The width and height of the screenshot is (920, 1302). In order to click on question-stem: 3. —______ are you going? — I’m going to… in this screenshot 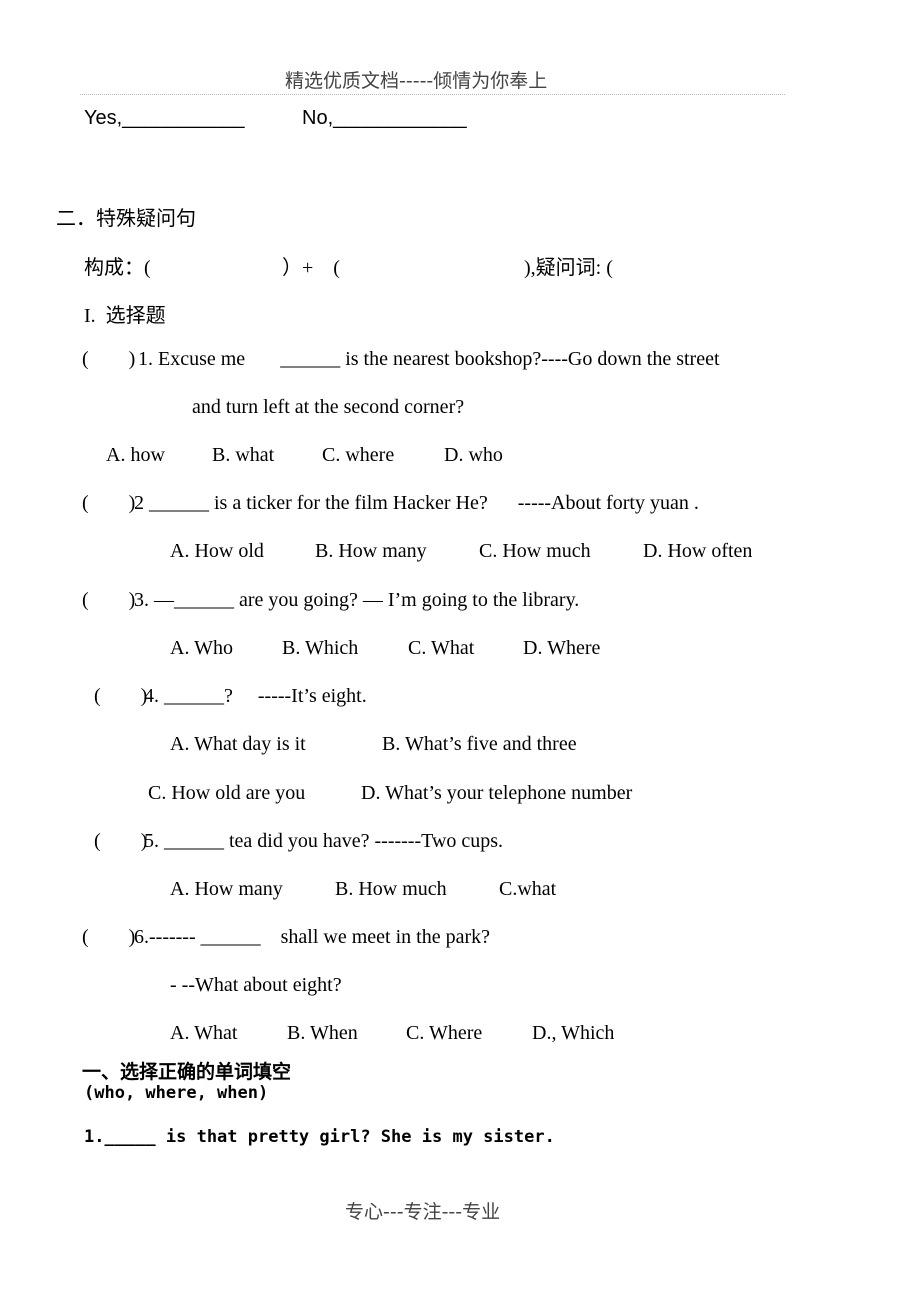, I will do `click(357, 600)`.